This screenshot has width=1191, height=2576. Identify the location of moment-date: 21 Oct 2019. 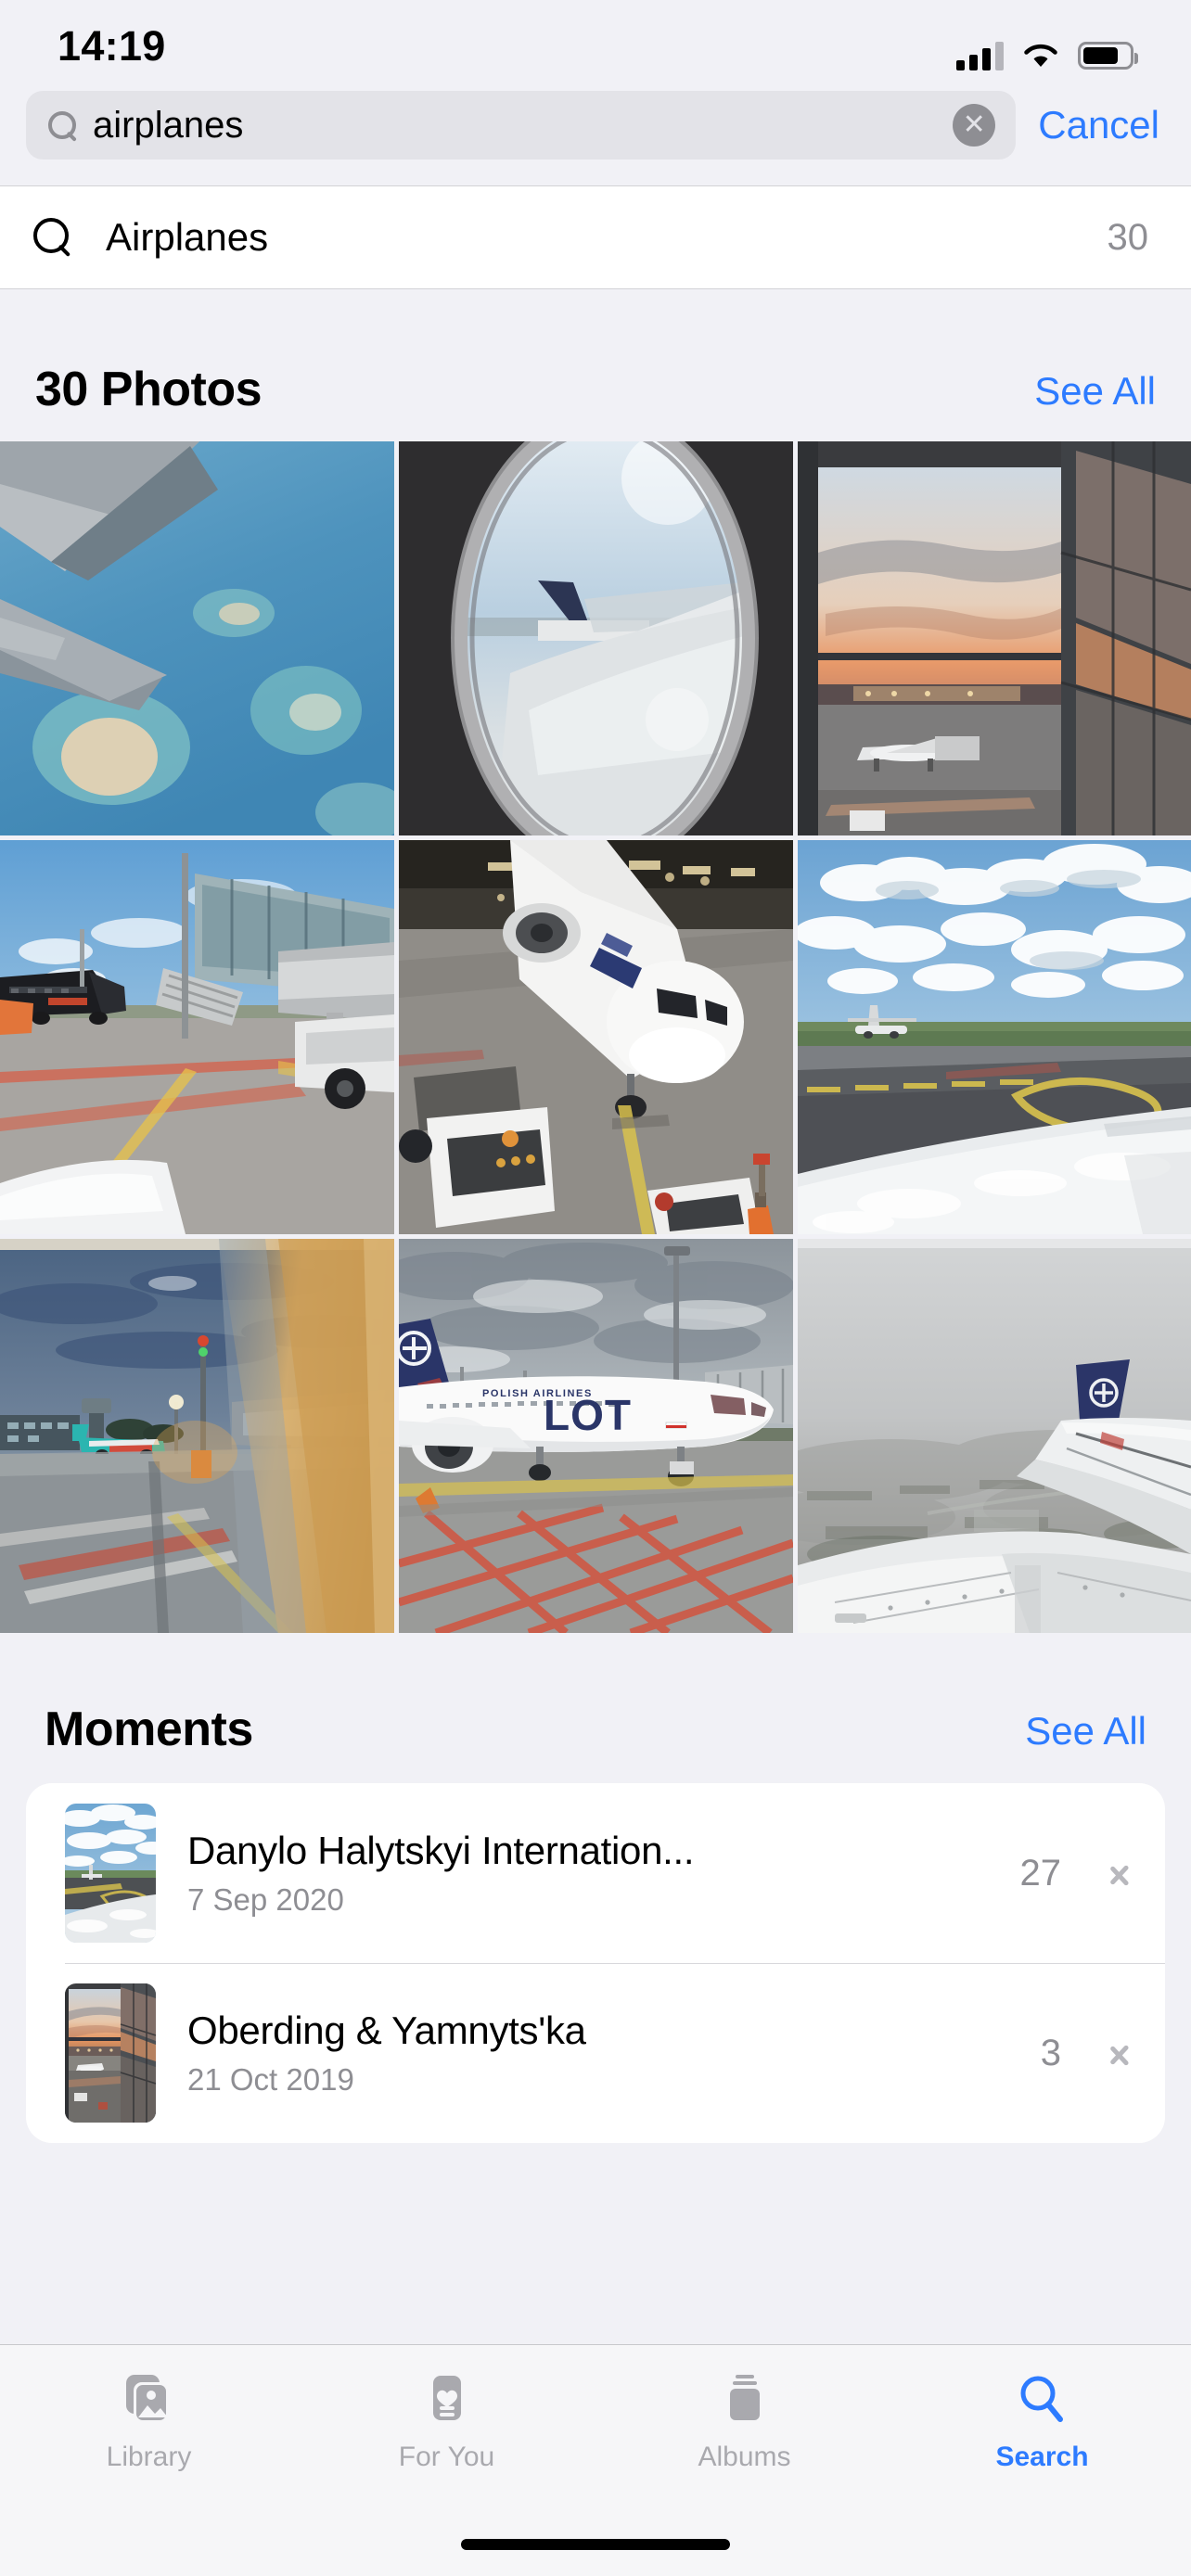
(270, 2079).